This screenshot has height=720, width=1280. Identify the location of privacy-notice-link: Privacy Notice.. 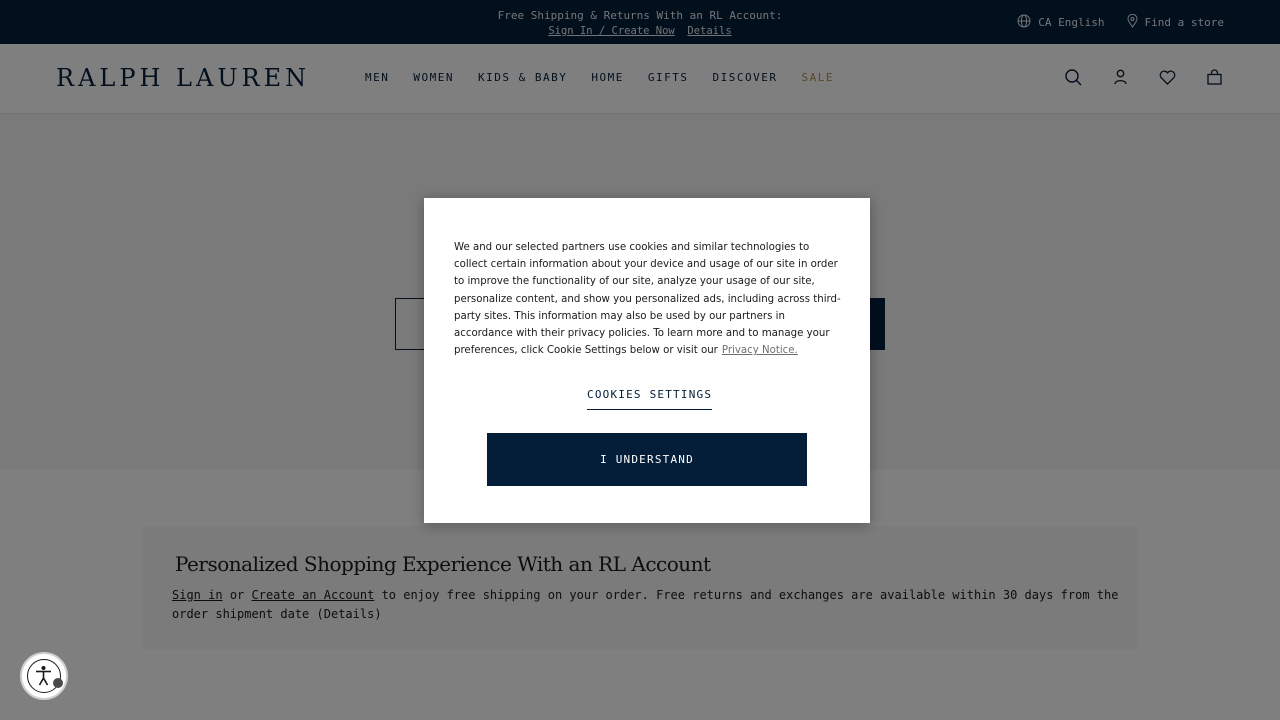
(760, 350).